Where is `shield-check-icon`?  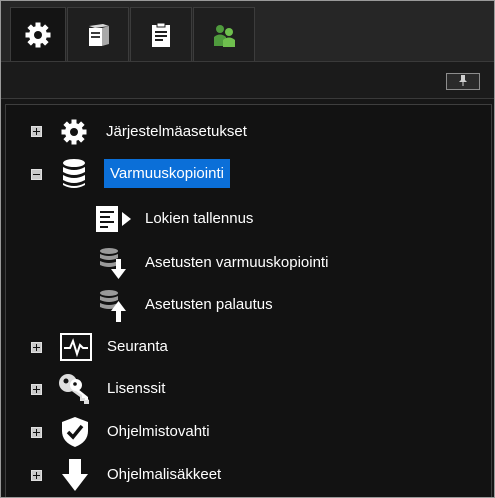
shield-check-icon is located at coordinates (75, 432).